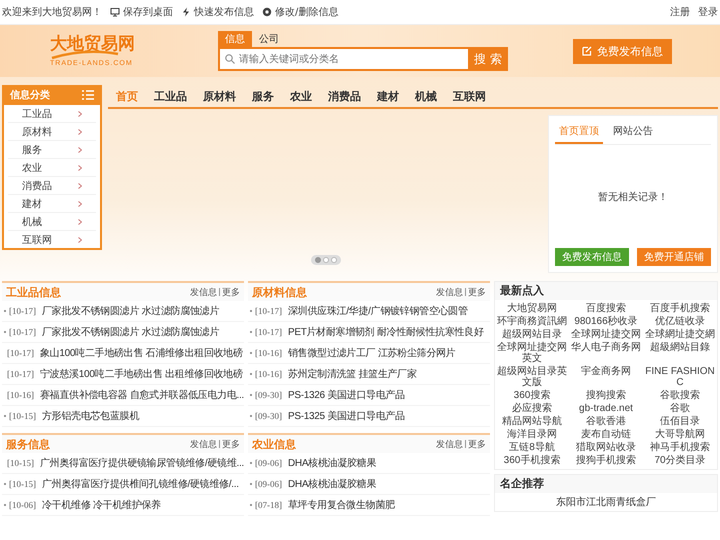 The width and height of the screenshot is (720, 540). I want to click on site-link: 谷歌, so click(680, 408).